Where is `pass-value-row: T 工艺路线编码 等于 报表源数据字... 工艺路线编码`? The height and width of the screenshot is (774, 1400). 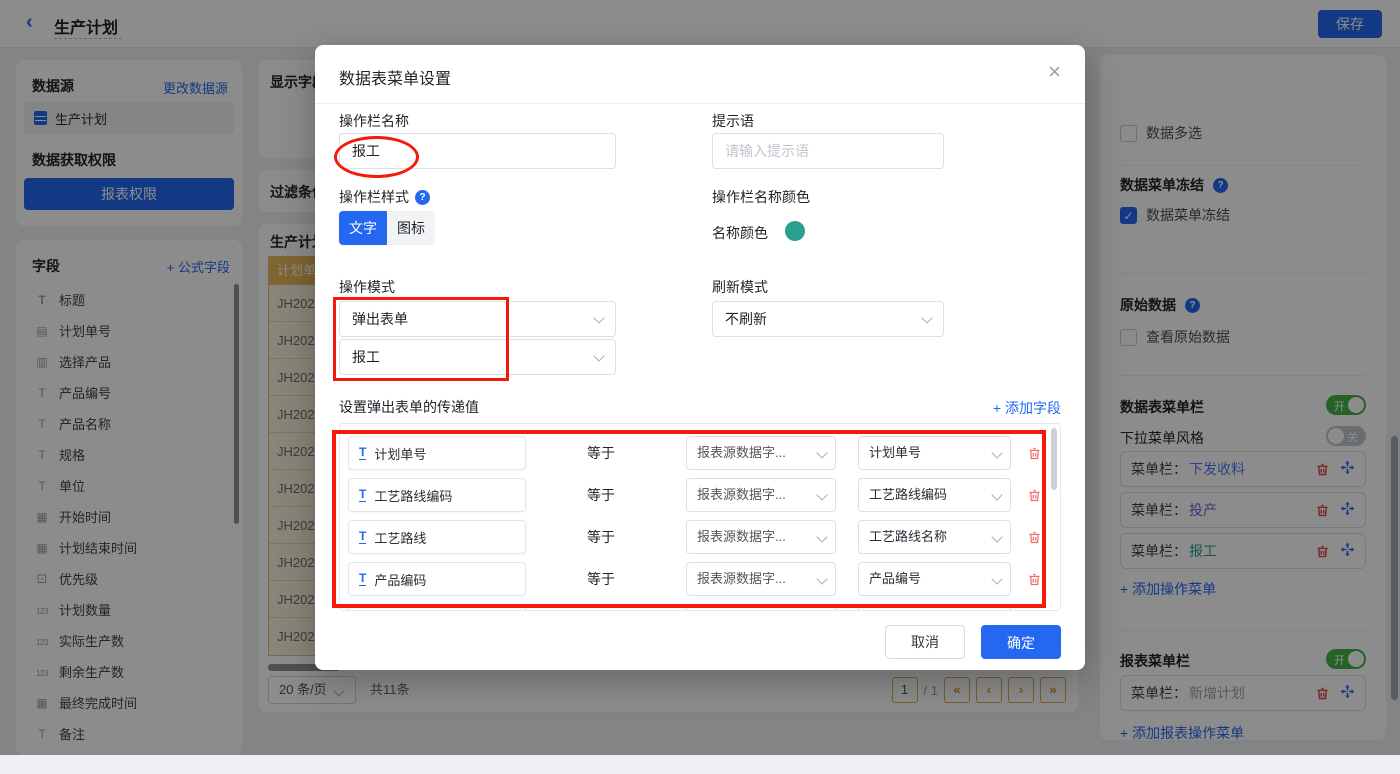 pass-value-row: T 工艺路线编码 等于 报表源数据字... 工艺路线编码 is located at coordinates (704, 495).